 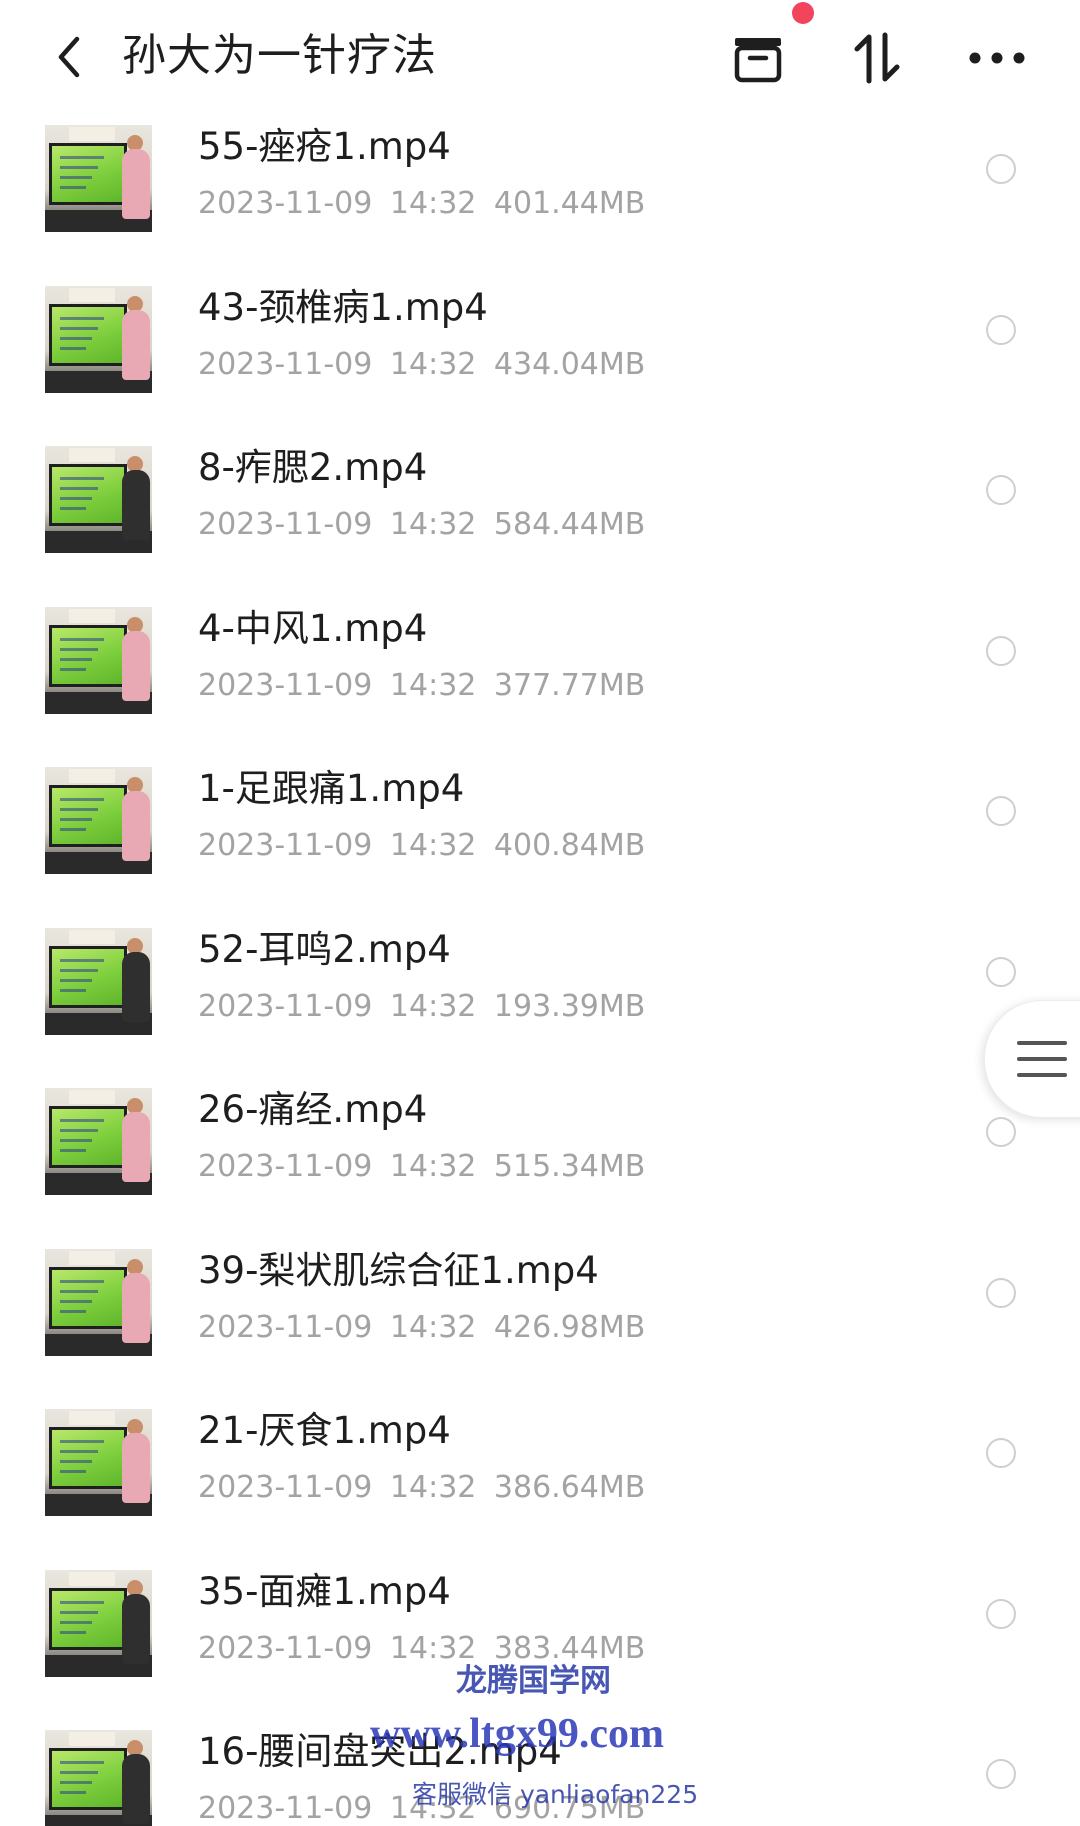 I want to click on more-icon, so click(x=997, y=58).